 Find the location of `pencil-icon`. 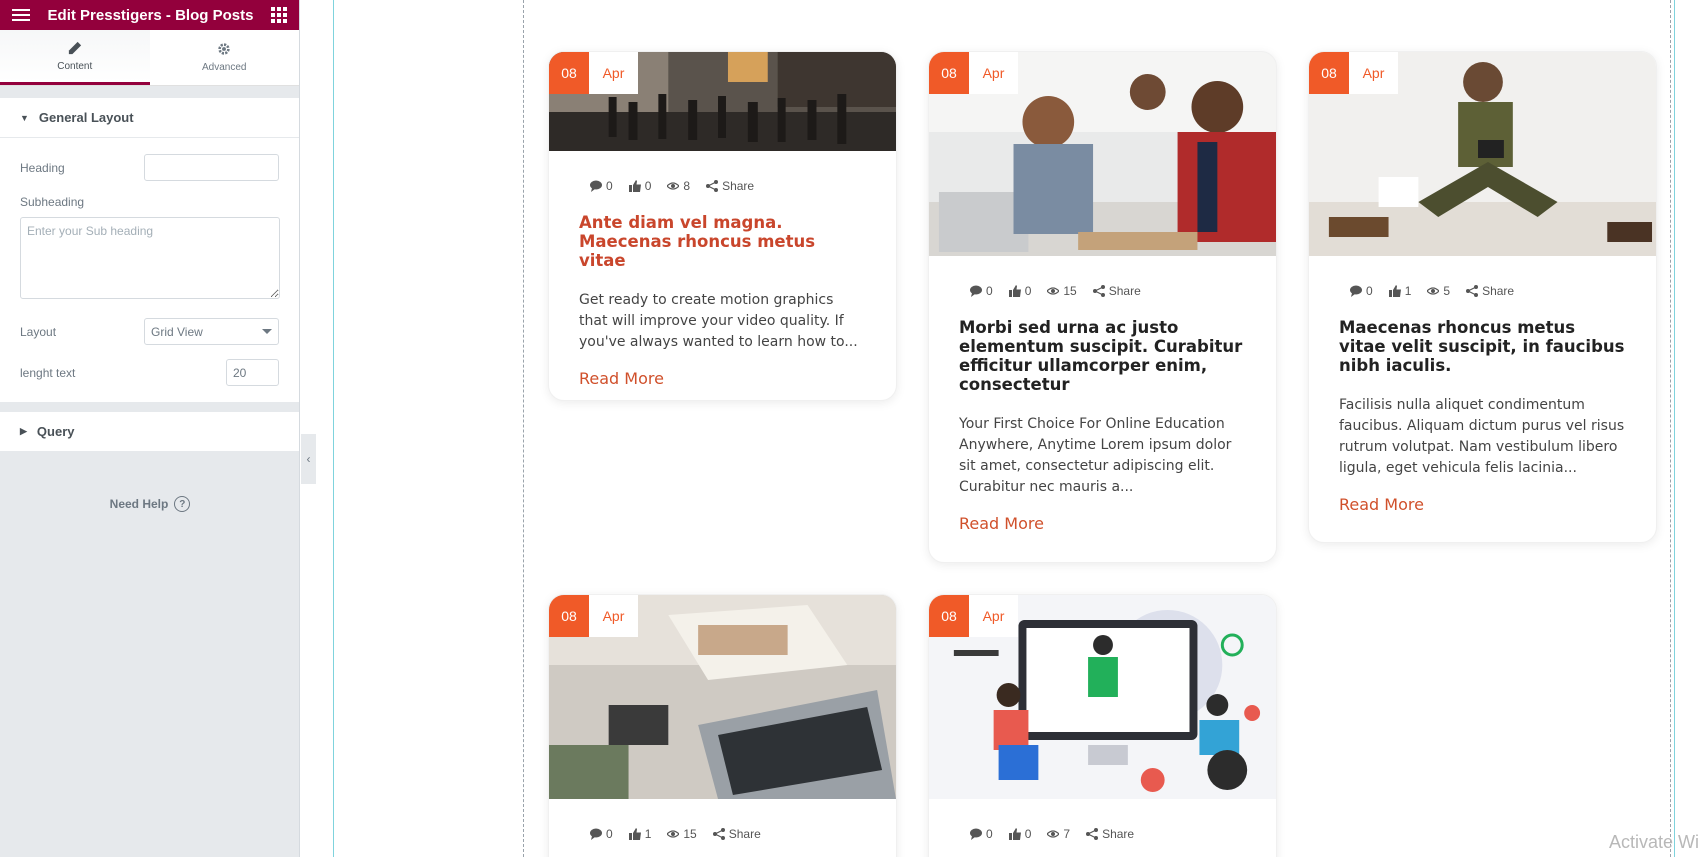

pencil-icon is located at coordinates (74, 47).